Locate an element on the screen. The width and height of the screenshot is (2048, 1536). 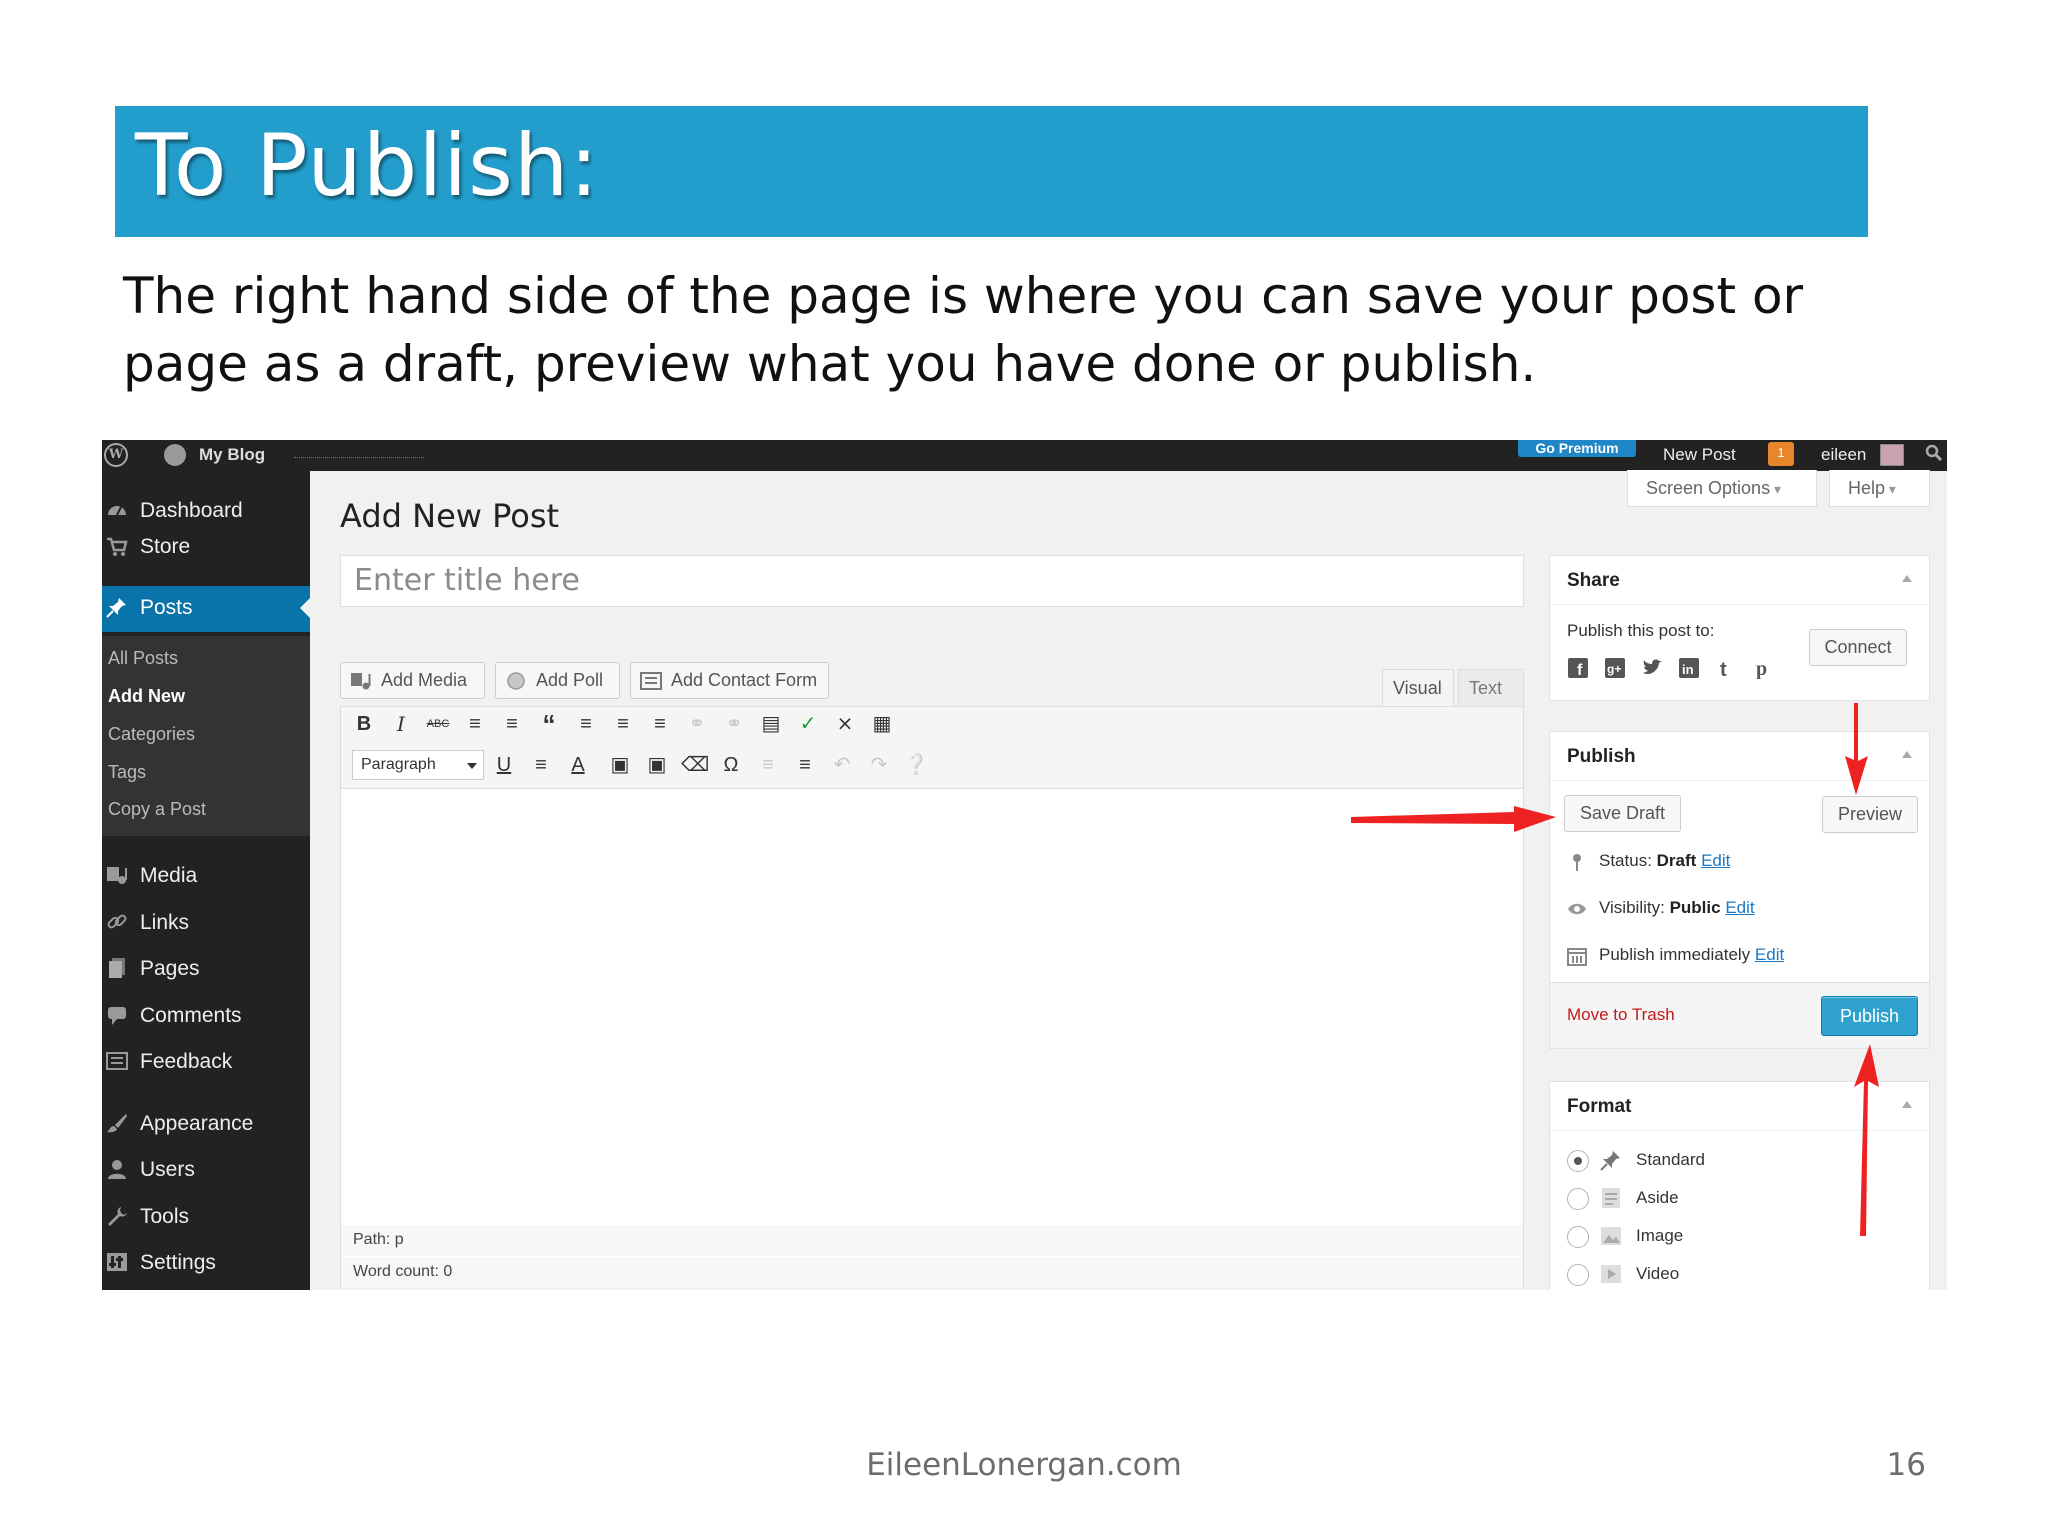
arrow-to-save-draft is located at coordinates (1453, 819).